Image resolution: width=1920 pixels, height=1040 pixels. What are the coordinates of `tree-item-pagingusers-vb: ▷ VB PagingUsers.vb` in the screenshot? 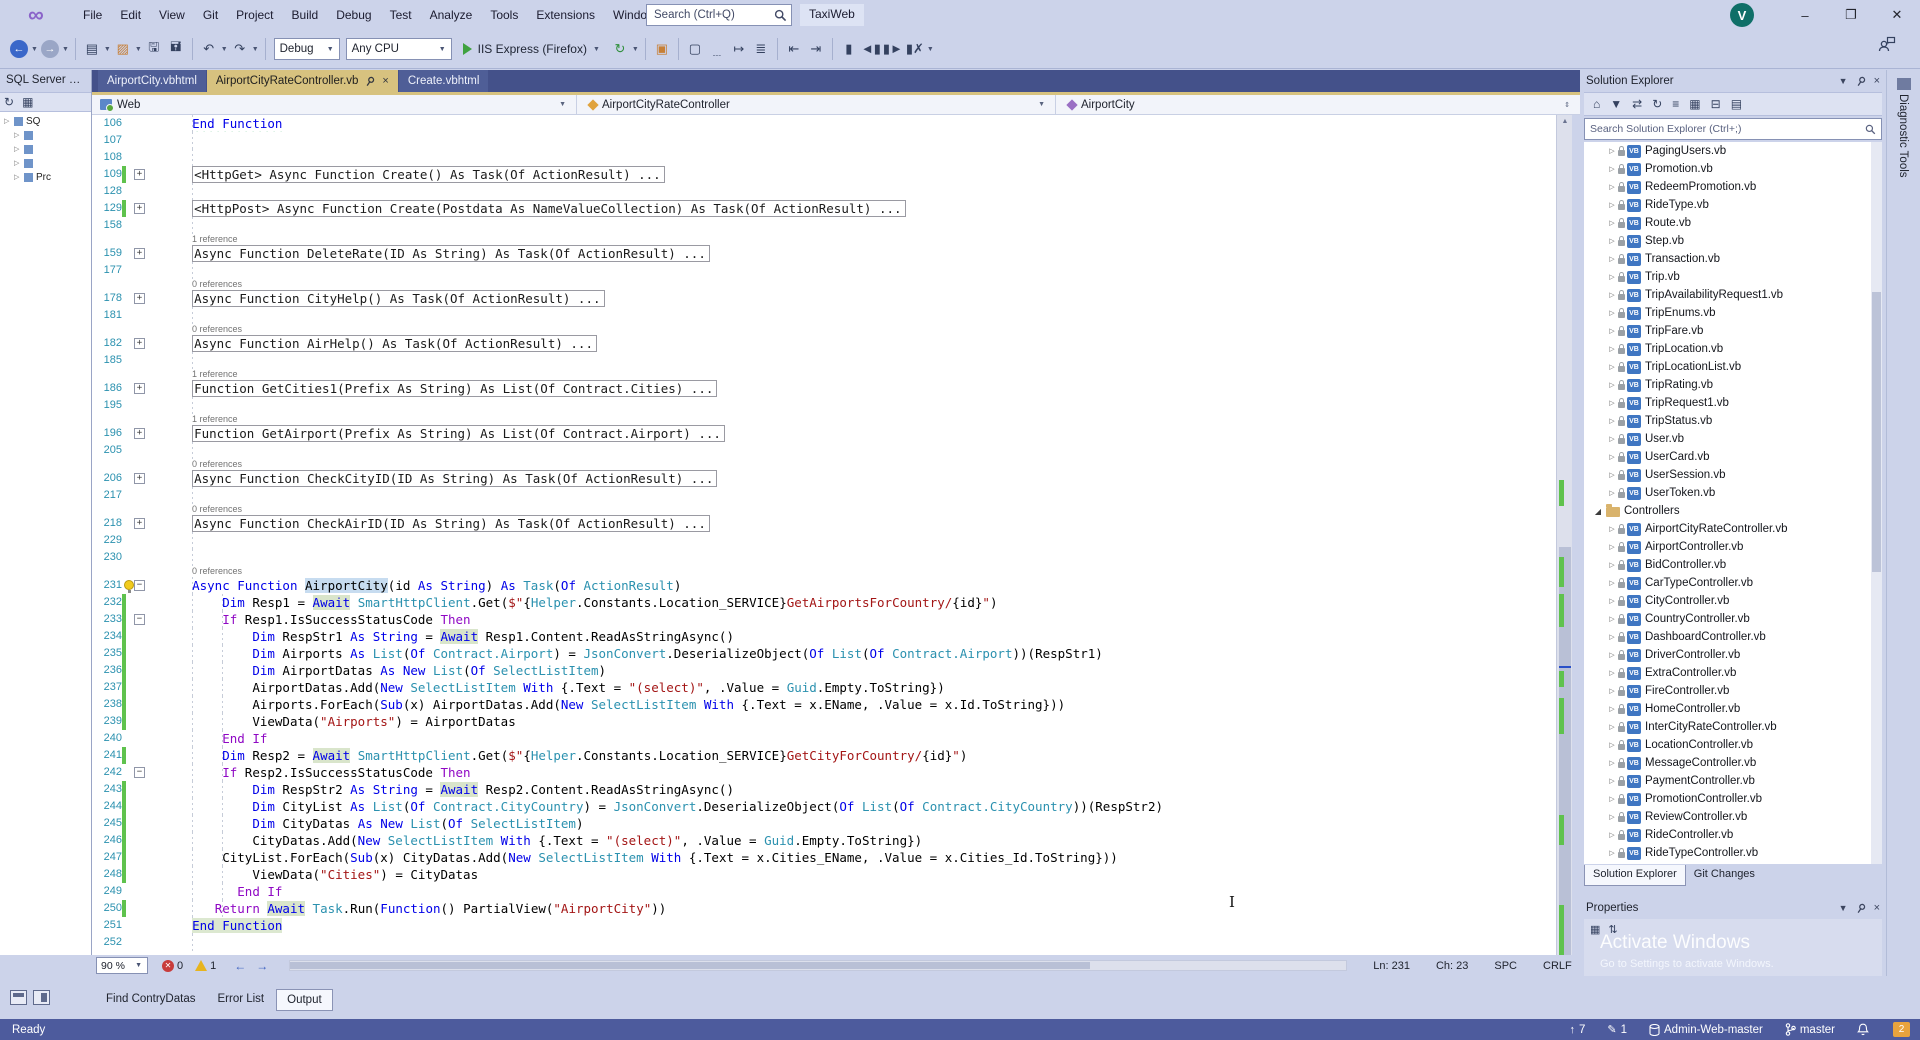 It's located at (1733, 151).